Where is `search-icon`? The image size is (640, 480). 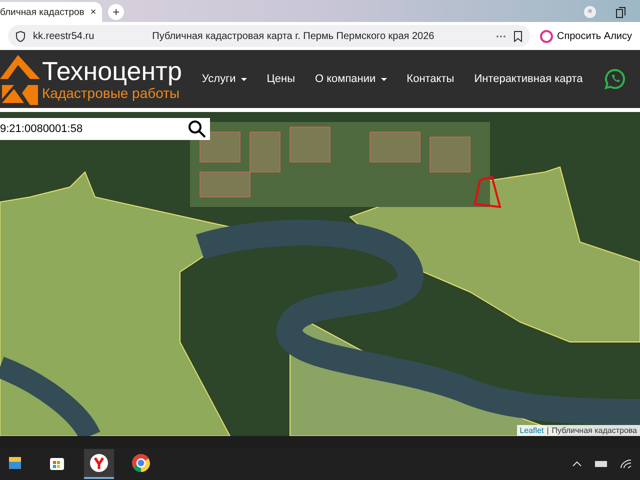
search-icon is located at coordinates (198, 129).